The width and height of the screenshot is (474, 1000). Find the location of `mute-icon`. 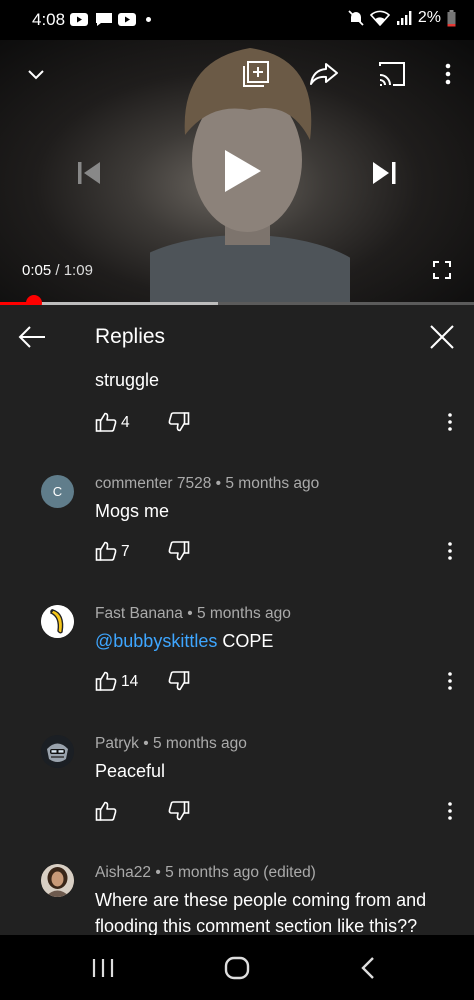

mute-icon is located at coordinates (356, 18).